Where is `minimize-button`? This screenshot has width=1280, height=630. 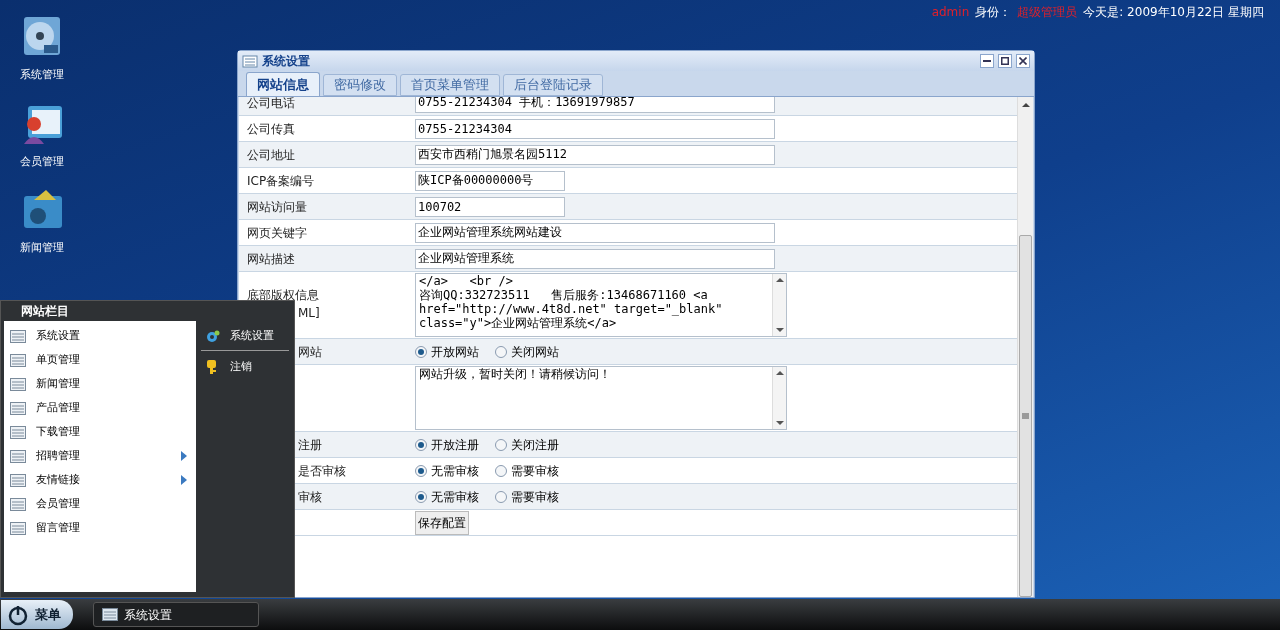 minimize-button is located at coordinates (987, 61).